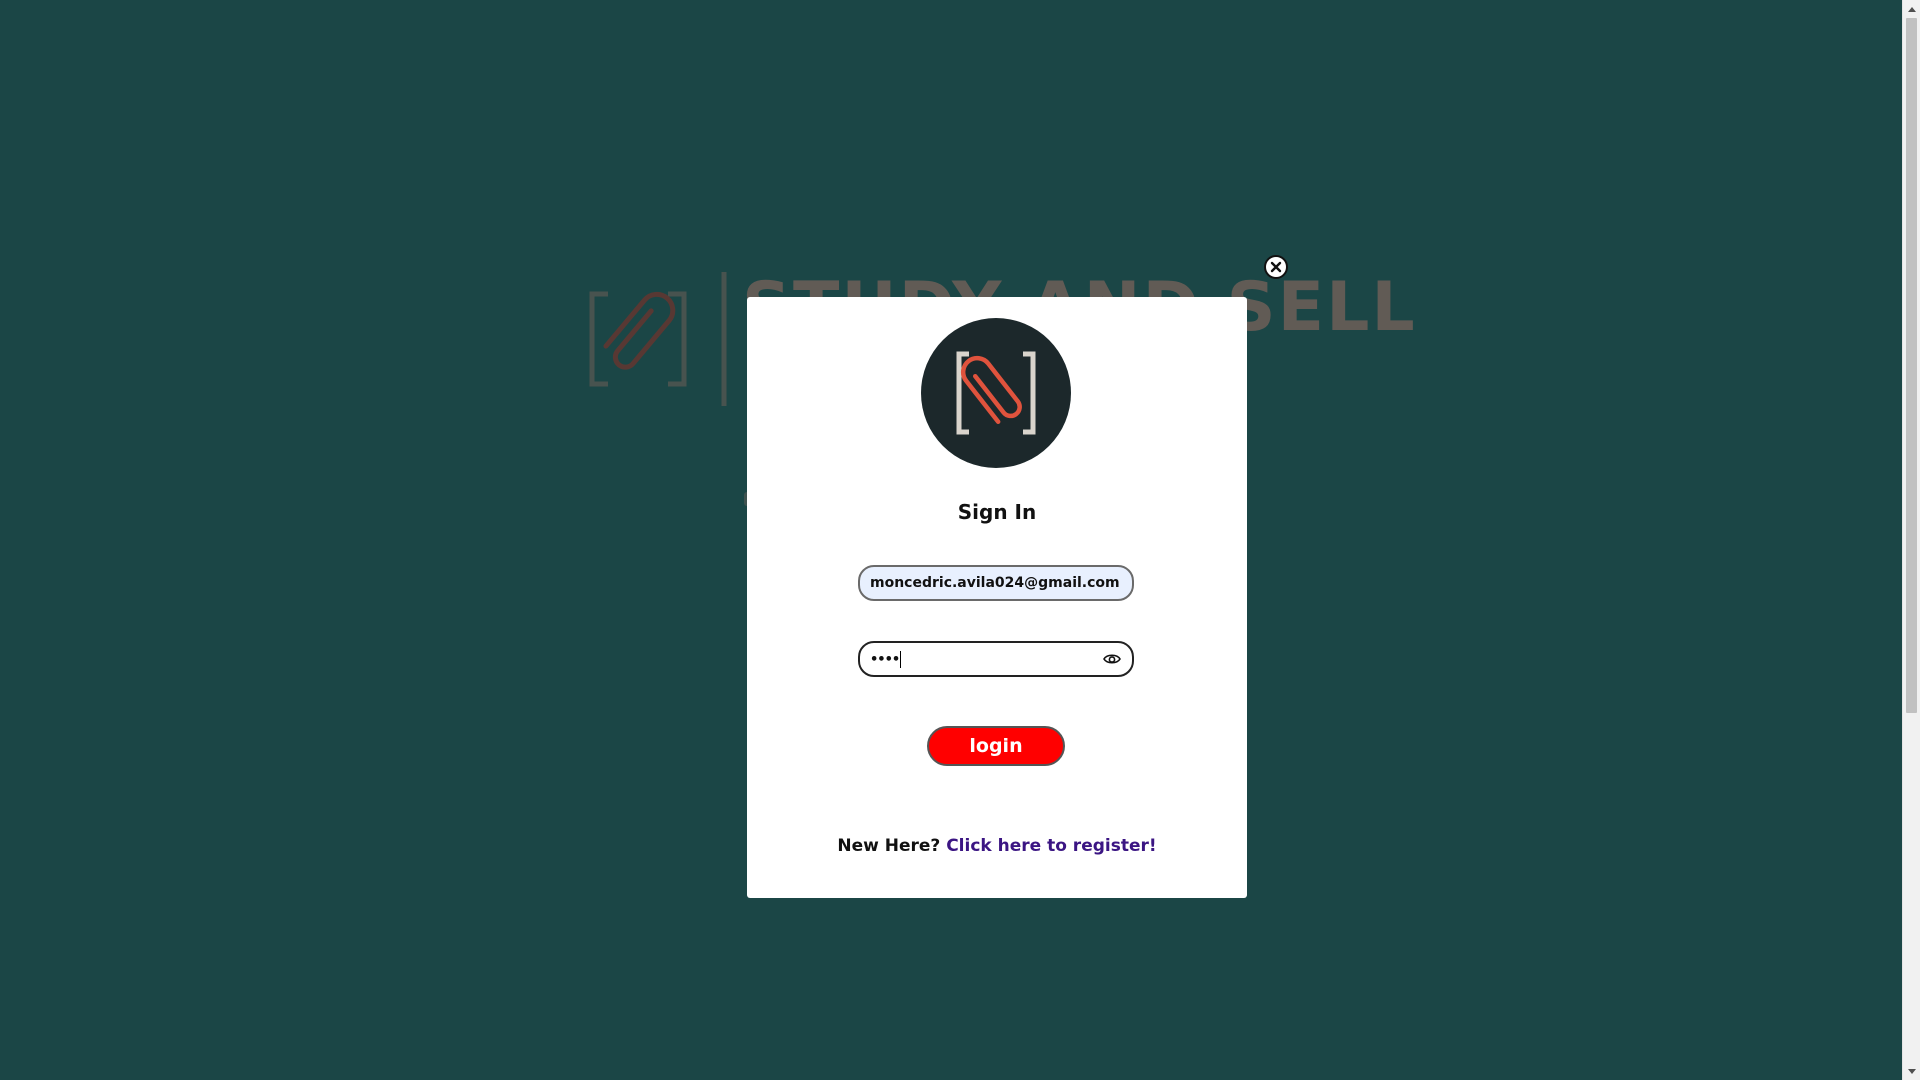 The width and height of the screenshot is (1920, 1080). I want to click on vertical-scrollbar, so click(1911, 540).